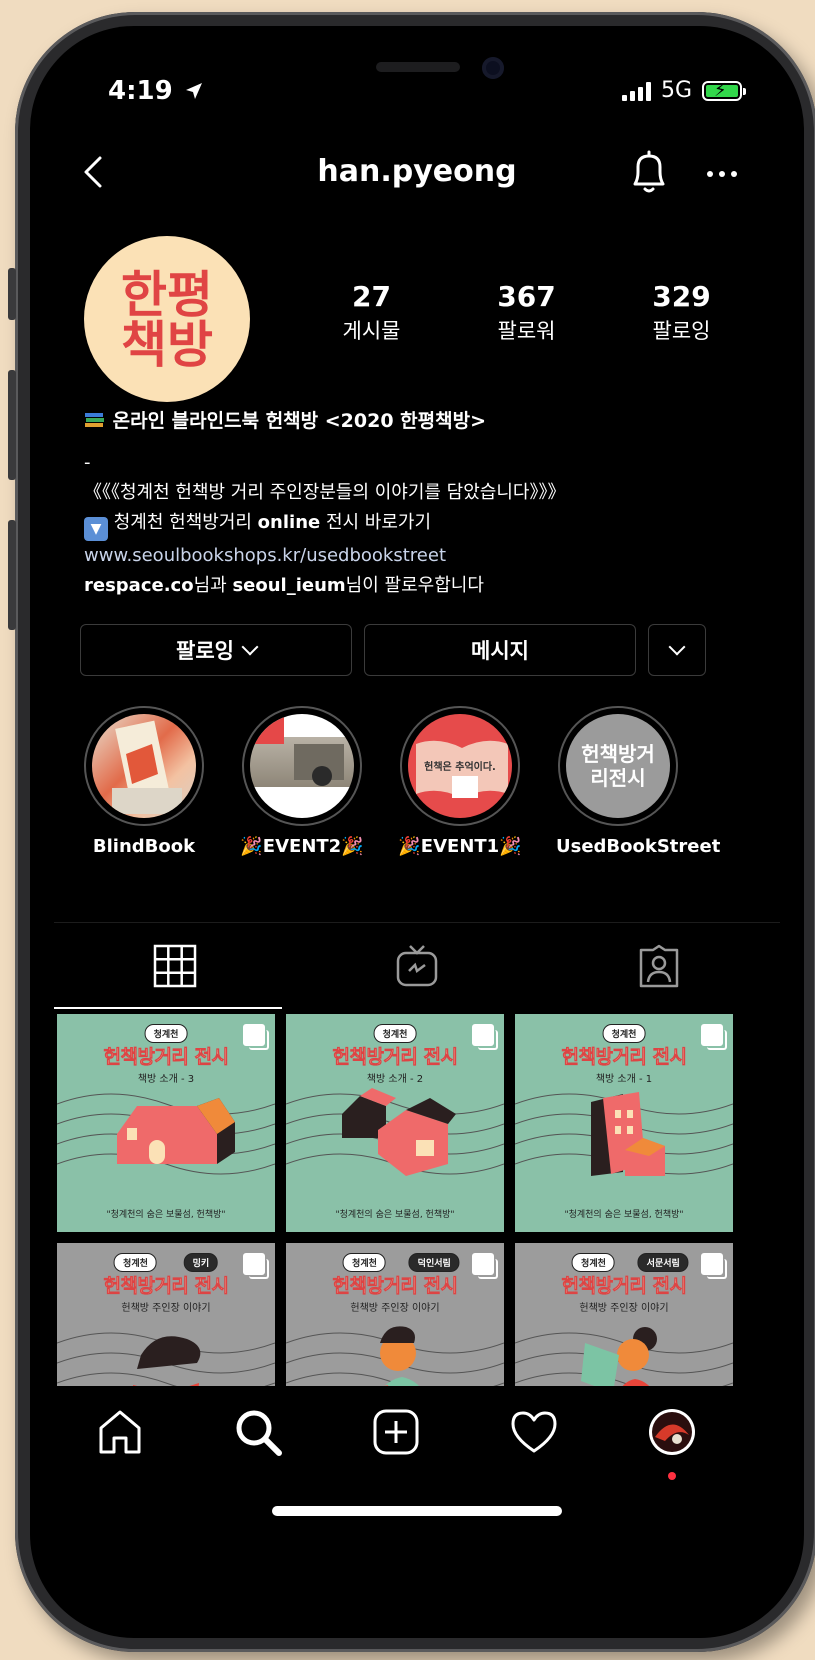 The width and height of the screenshot is (815, 1660). What do you see at coordinates (302, 846) in the screenshot?
I see `highlight-name: 🎉EVENT2🎉` at bounding box center [302, 846].